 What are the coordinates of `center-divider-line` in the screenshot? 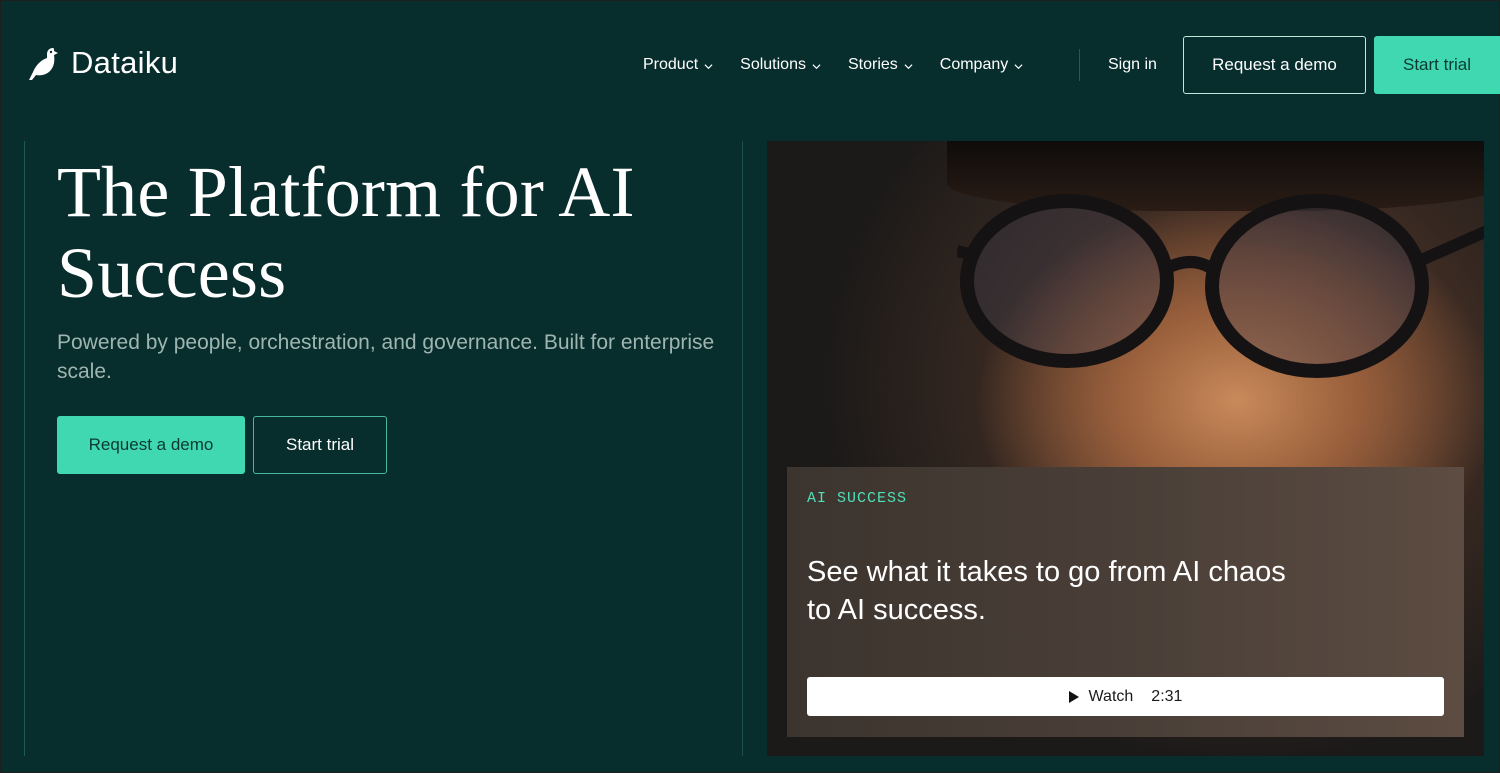 It's located at (742, 448).